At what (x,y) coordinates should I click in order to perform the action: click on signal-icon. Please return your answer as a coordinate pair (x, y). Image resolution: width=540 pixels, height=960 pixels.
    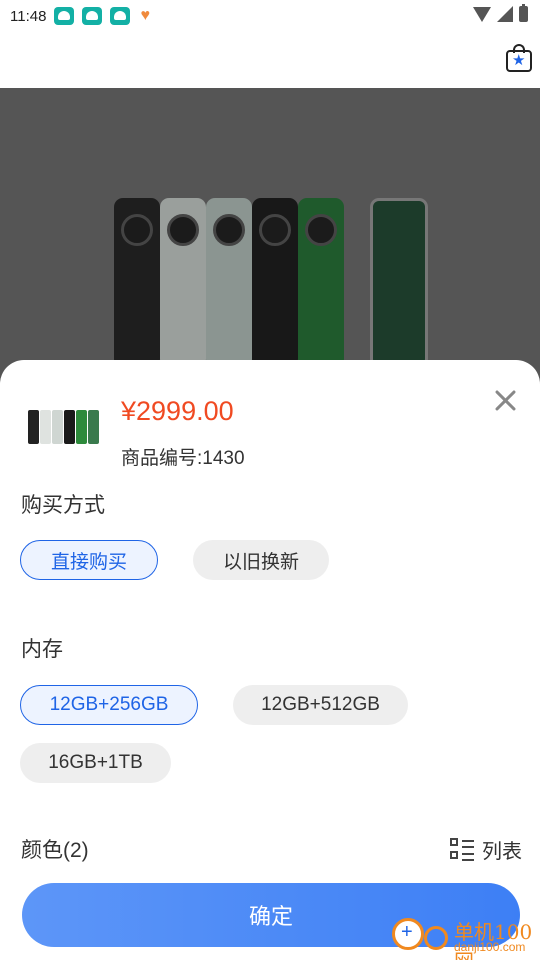
    Looking at the image, I should click on (505, 14).